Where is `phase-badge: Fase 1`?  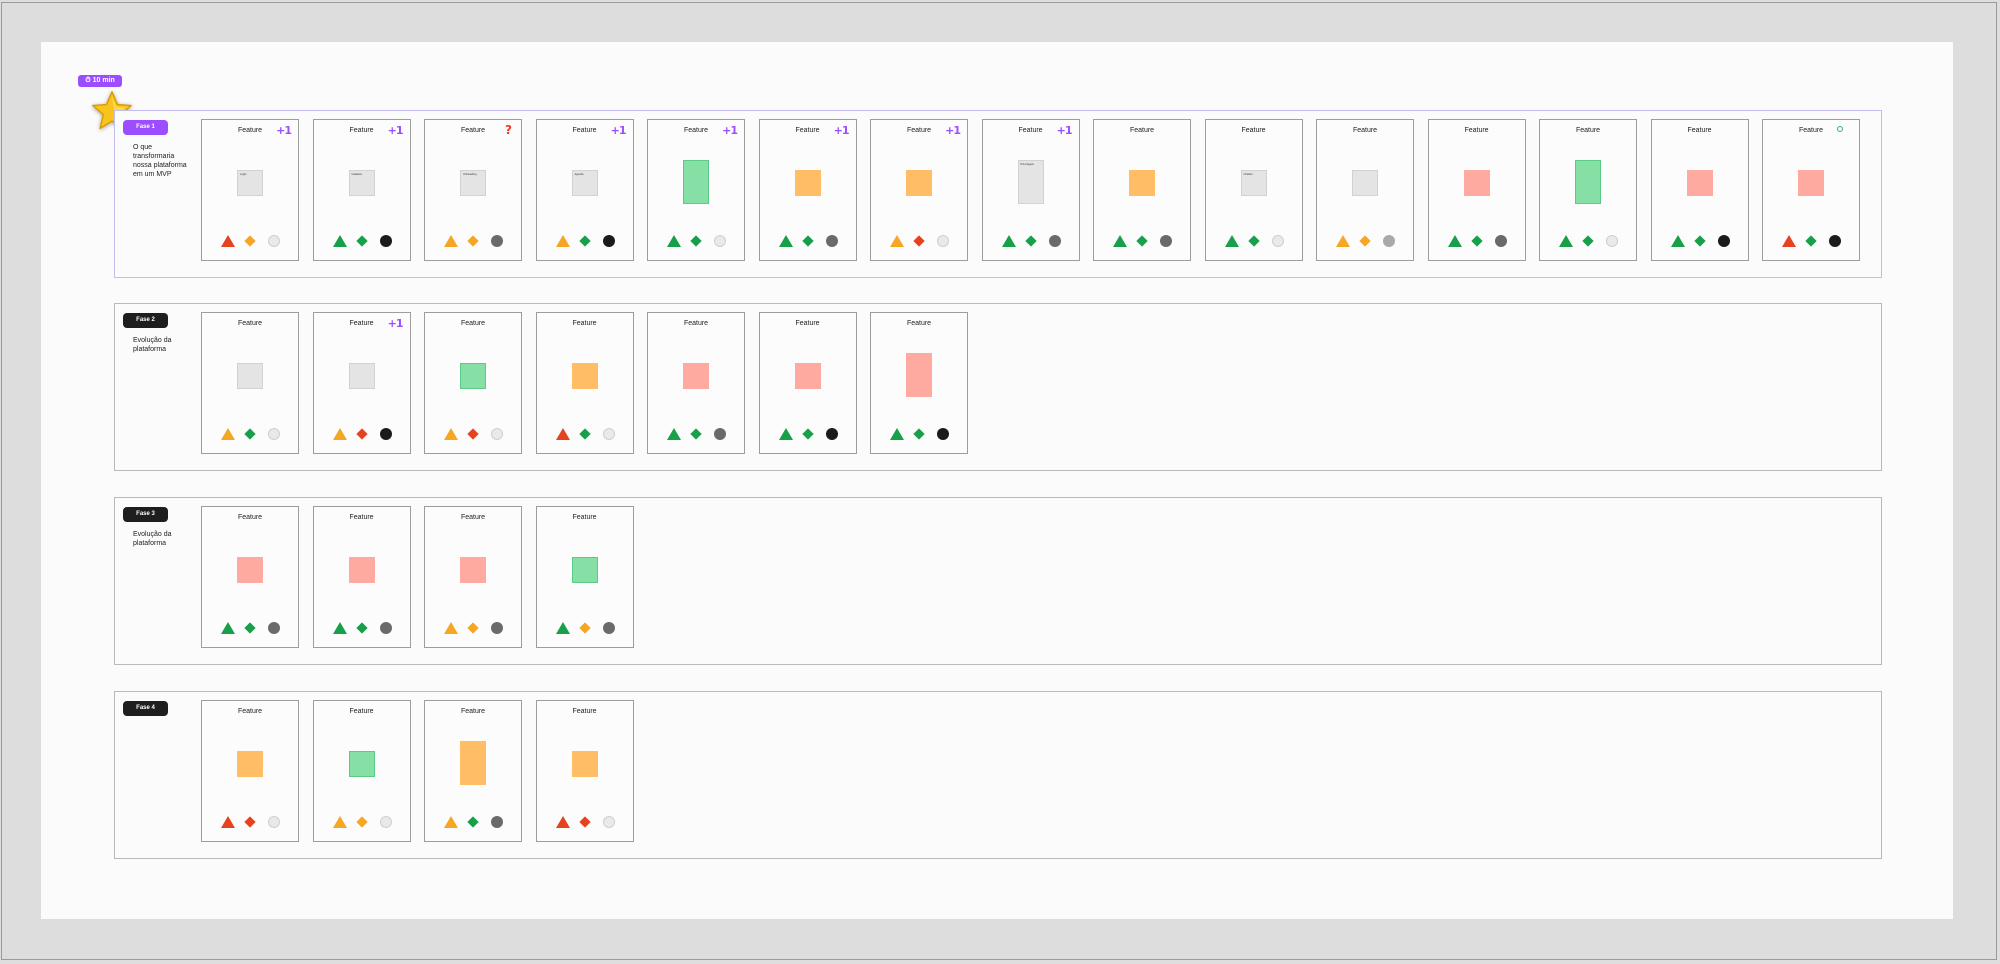
phase-badge: Fase 1 is located at coordinates (145, 127).